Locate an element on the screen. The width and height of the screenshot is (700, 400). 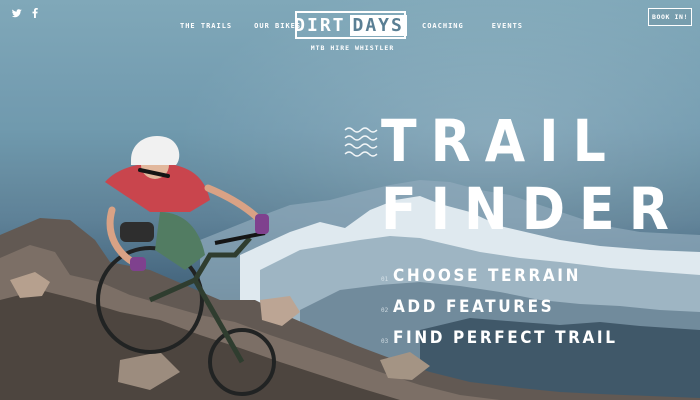
step-label: FIND PERFECT TRAIL is located at coordinates (505, 338).